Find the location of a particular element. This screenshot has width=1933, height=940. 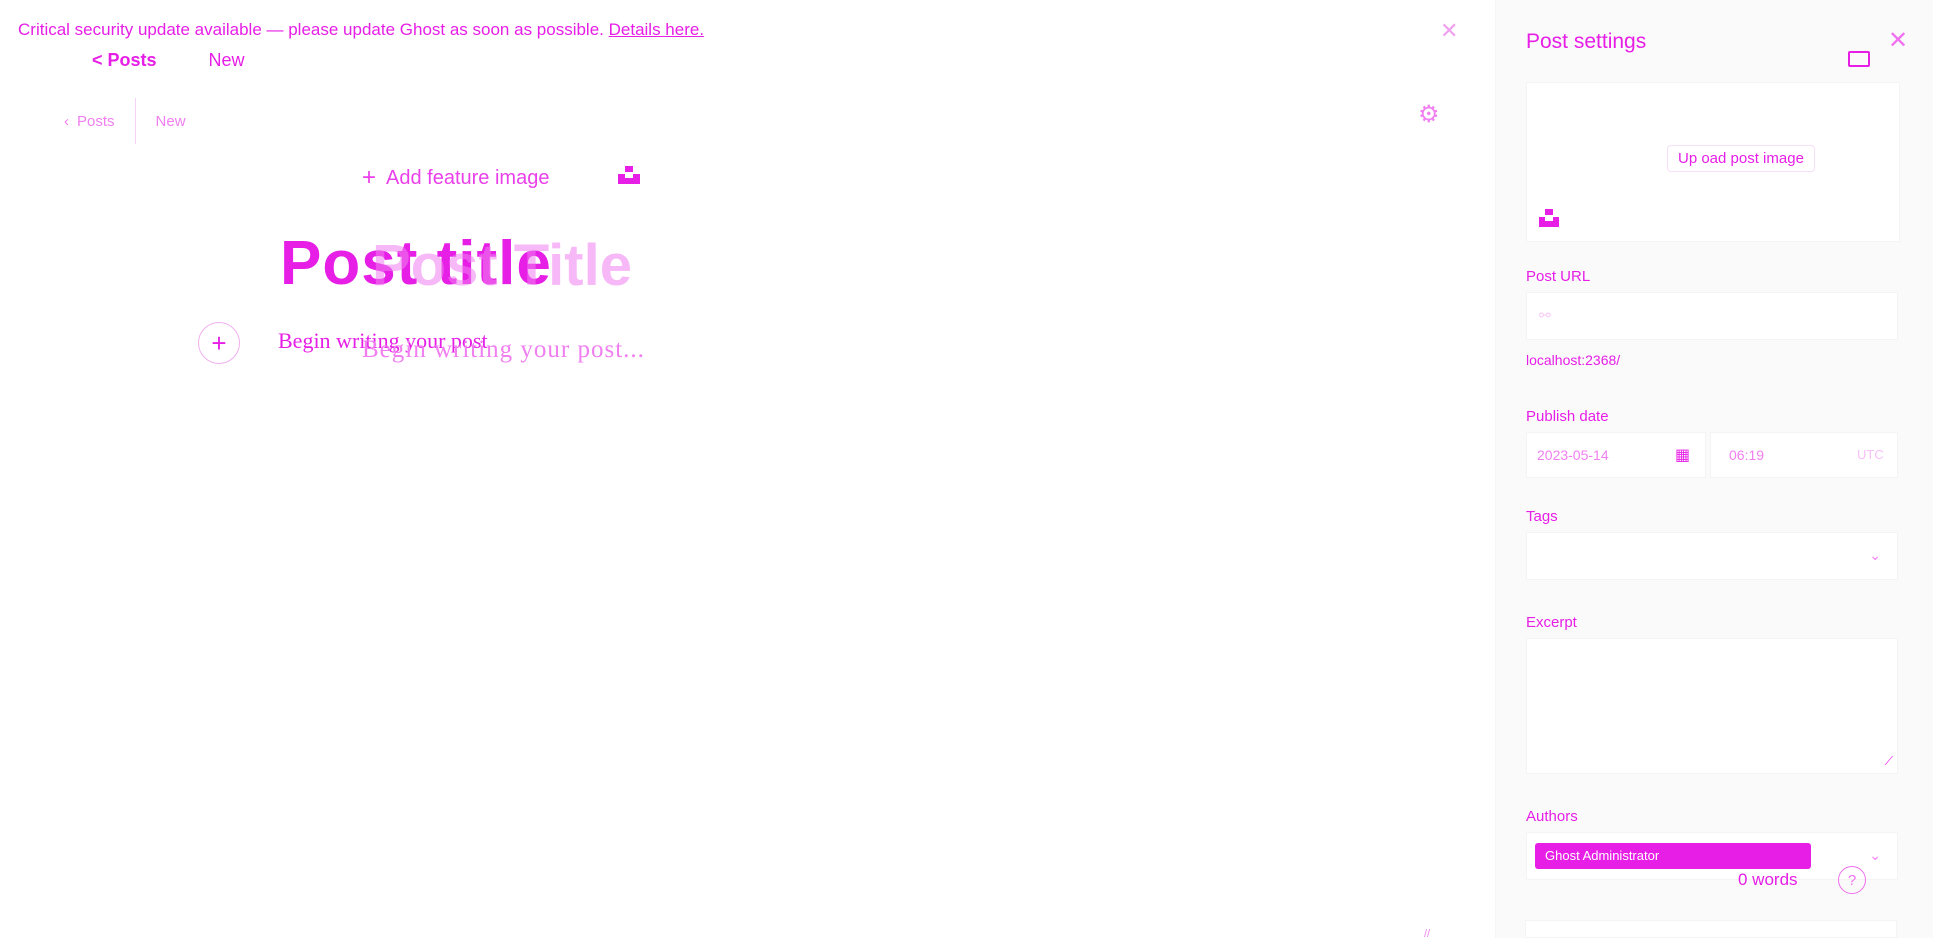

post-url-label: Post URL is located at coordinates (1558, 276).